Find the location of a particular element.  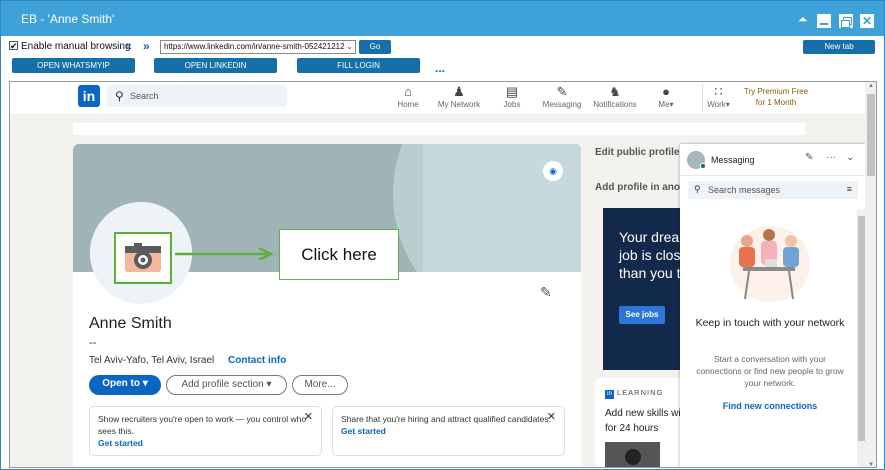

nav-my-network: ♟ My Network is located at coordinates (459, 98).